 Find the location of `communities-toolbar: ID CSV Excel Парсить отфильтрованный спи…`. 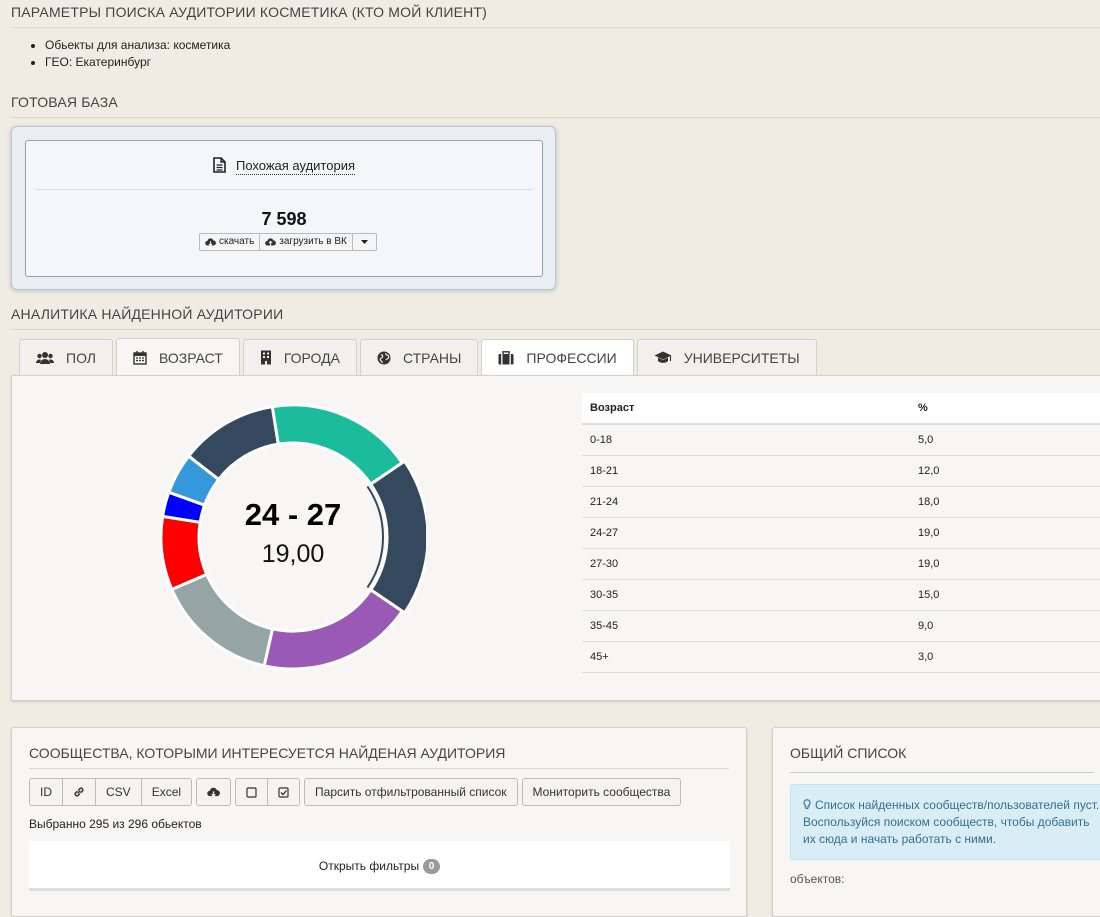

communities-toolbar: ID CSV Excel Парсить отфильтрованный спи… is located at coordinates (355, 792).